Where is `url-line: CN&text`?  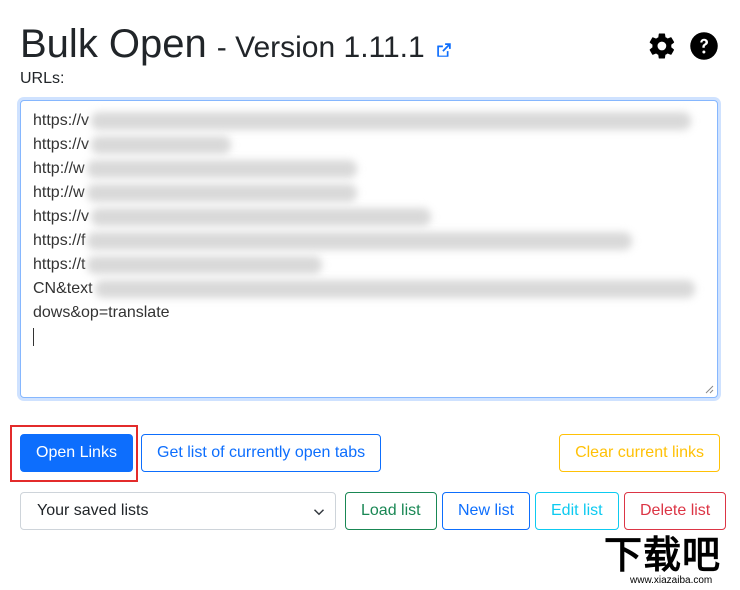
url-line: CN&text is located at coordinates (369, 289).